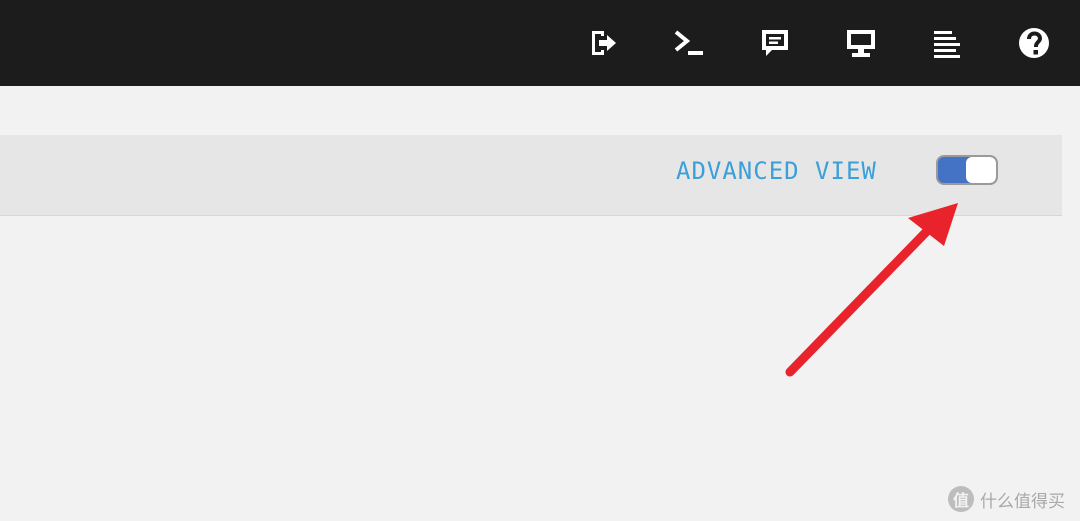 This screenshot has width=1080, height=521. What do you see at coordinates (776, 171) in the screenshot?
I see `advanced-view-label: ADVANCED VIEW` at bounding box center [776, 171].